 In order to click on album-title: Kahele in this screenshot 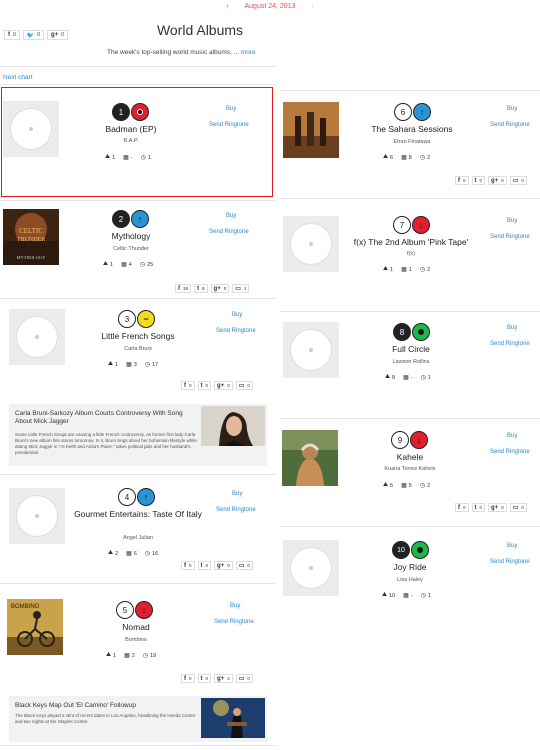, I will do `click(410, 457)`.